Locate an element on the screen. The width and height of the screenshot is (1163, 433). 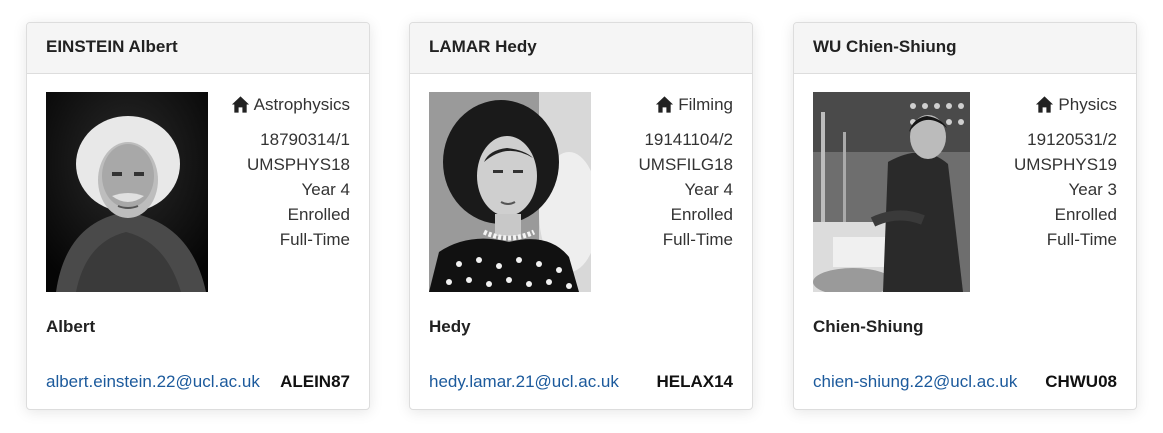
preferred-name: Albert is located at coordinates (71, 326).